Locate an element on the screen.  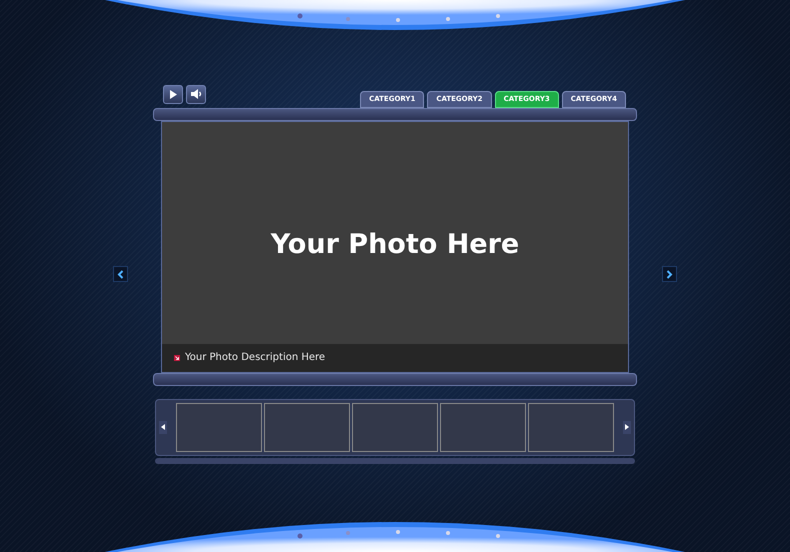
scroll-right-button is located at coordinates (627, 427).